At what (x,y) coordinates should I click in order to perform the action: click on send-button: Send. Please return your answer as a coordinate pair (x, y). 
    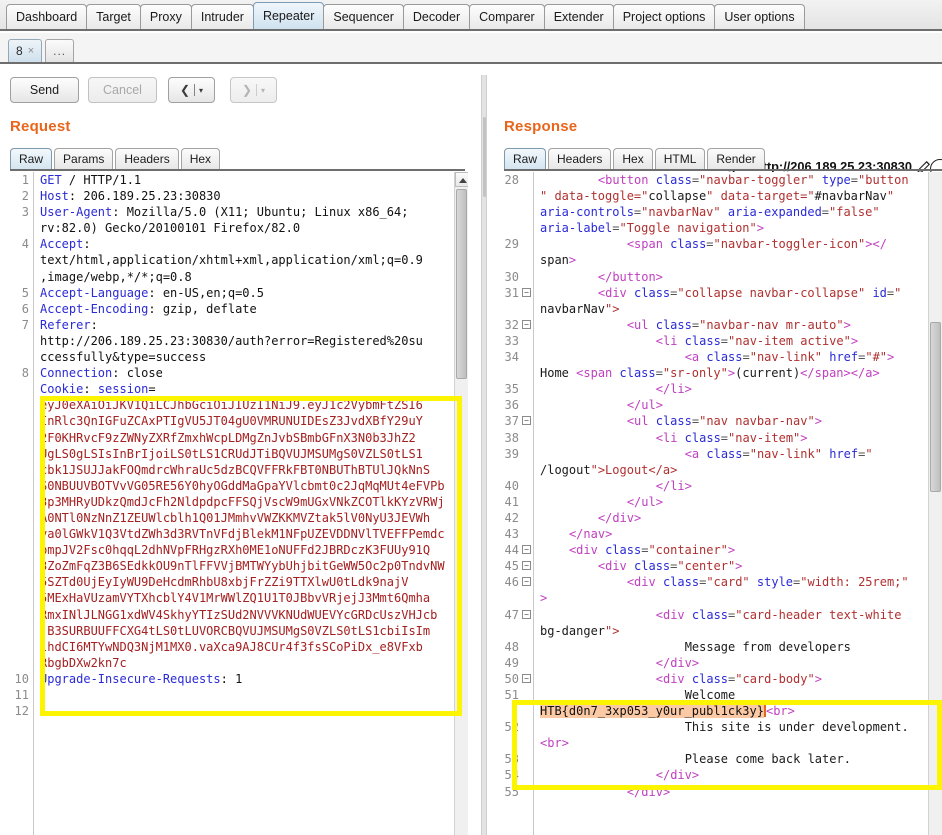
    Looking at the image, I should click on (44, 90).